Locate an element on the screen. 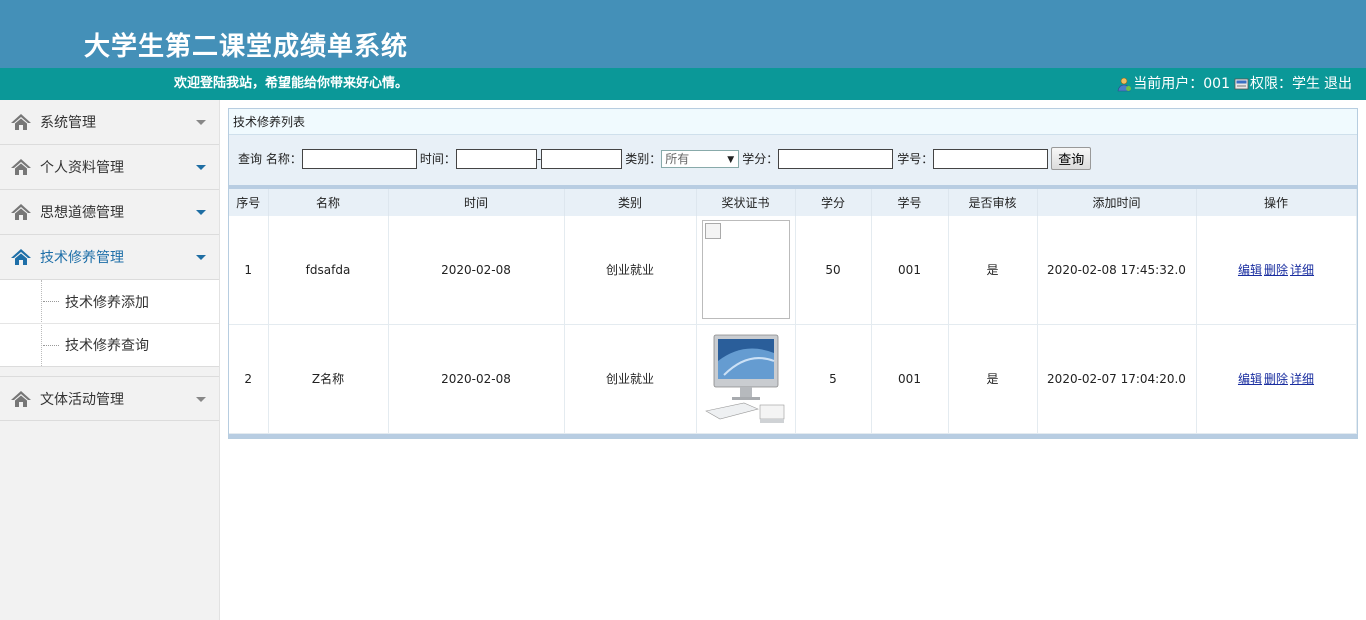 This screenshot has height=620, width=1366. search-prefix-label: 查询 名称： is located at coordinates (270, 159).